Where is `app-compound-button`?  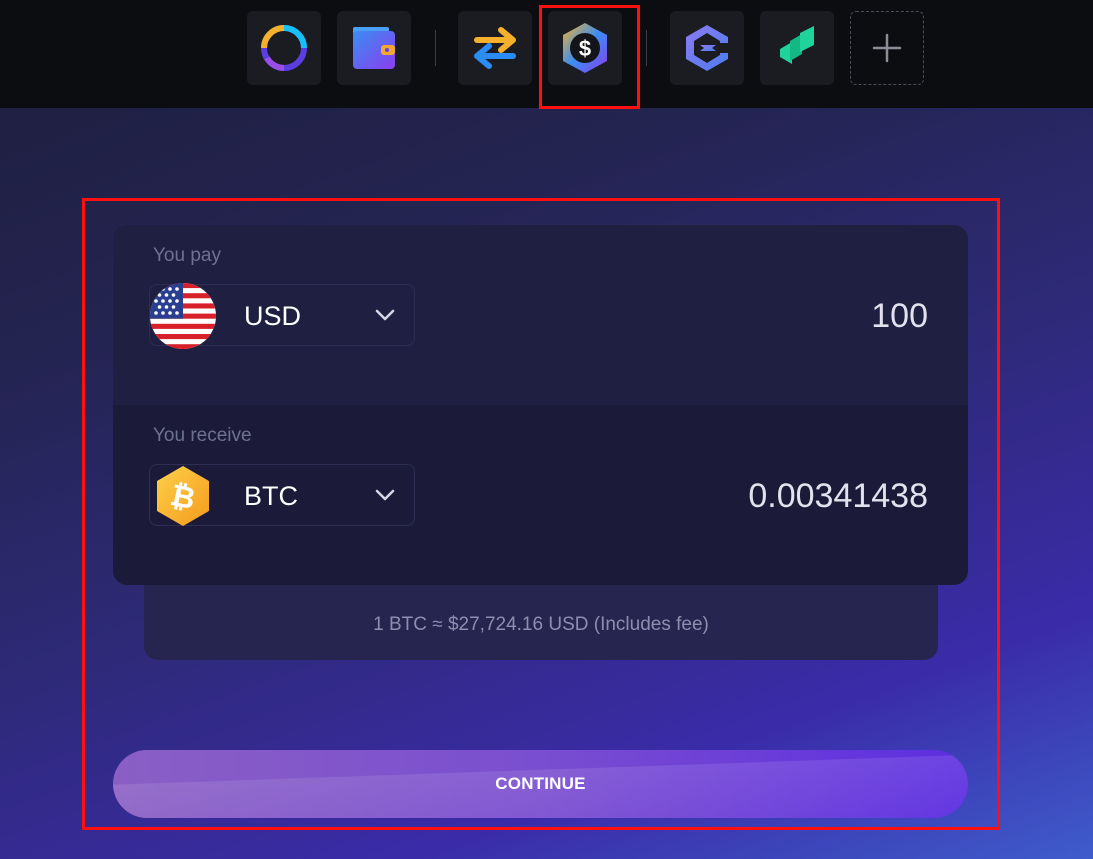 app-compound-button is located at coordinates (797, 48).